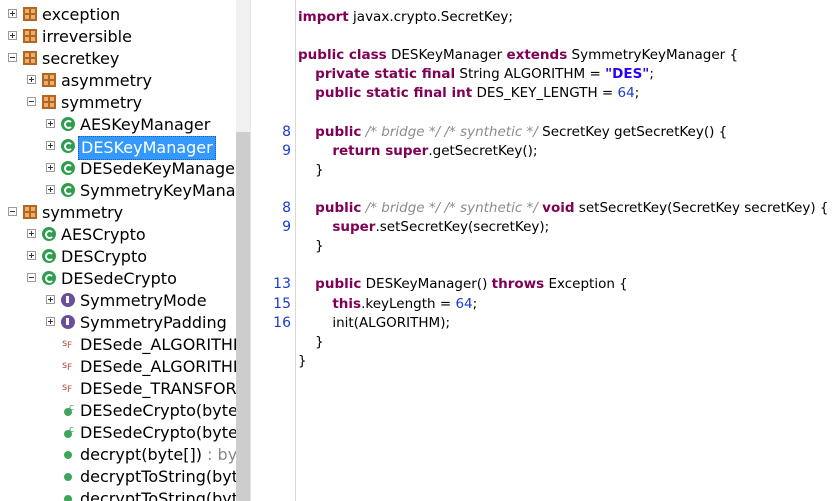 The height and width of the screenshot is (501, 832). Describe the element at coordinates (143, 300) in the screenshot. I see `tree-node-label: SymmetryMode` at that location.